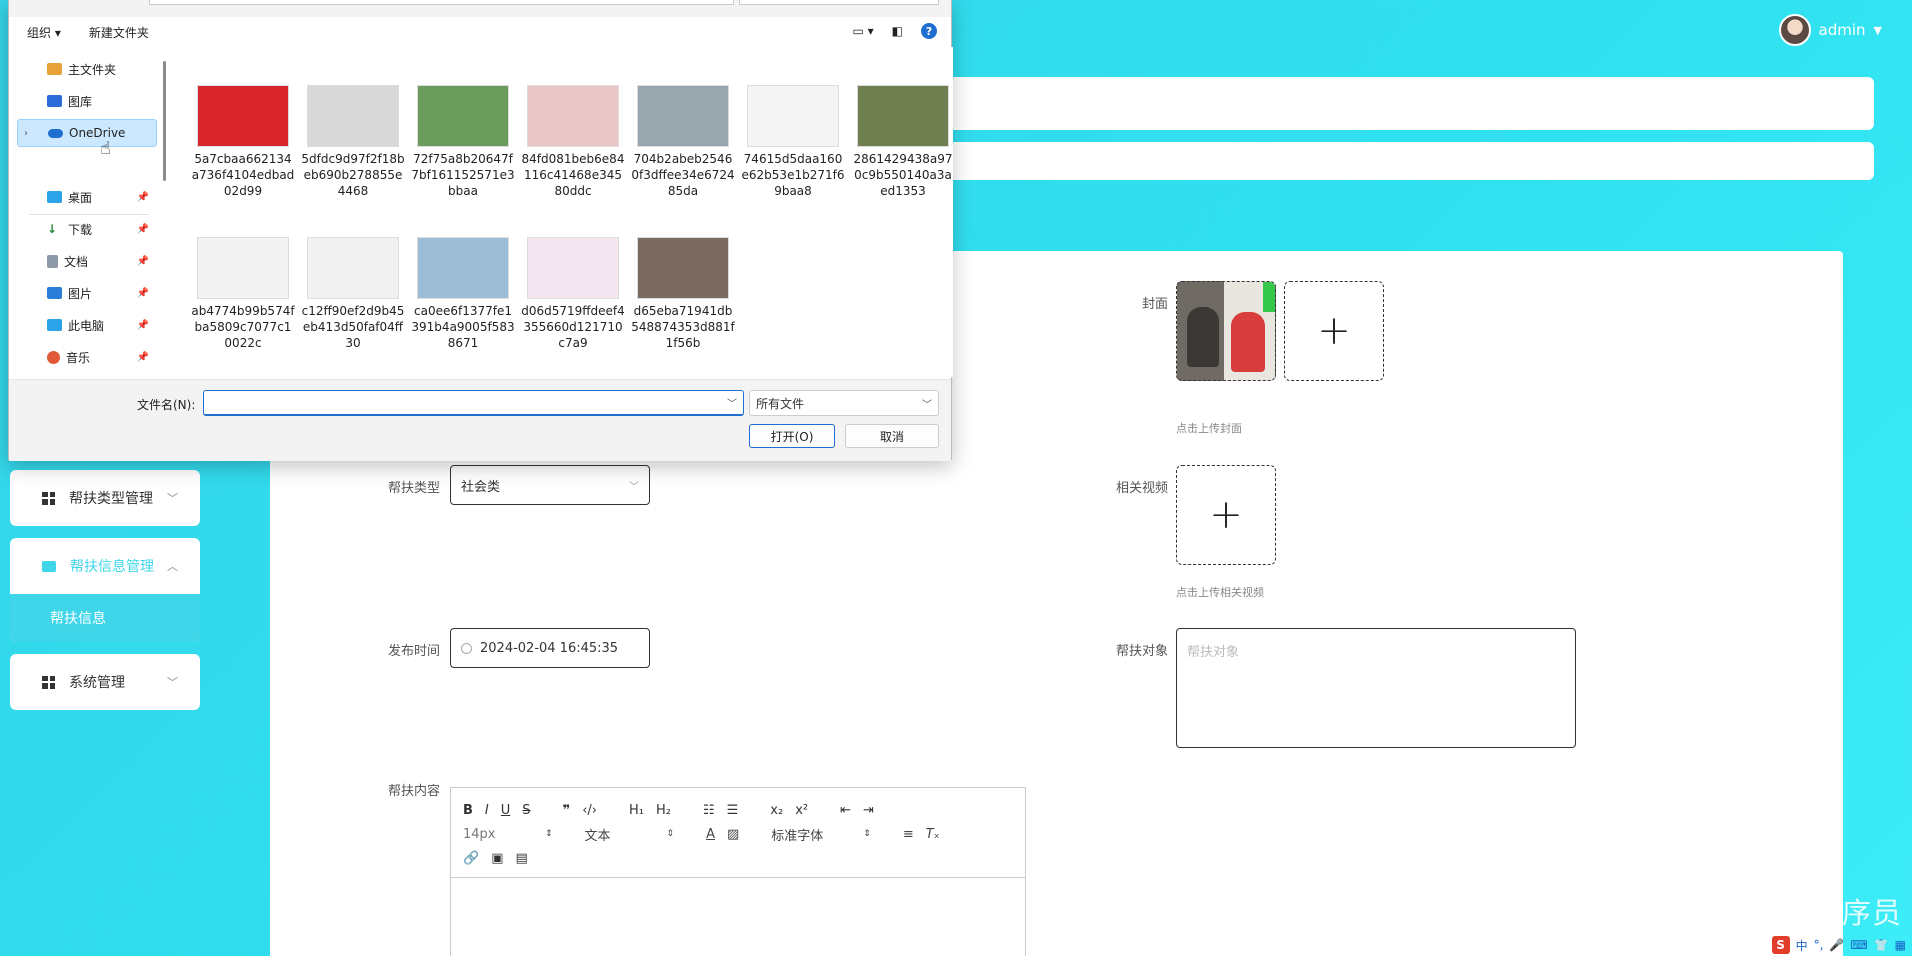  I want to click on file-item: 74615d5daa160e62b53e1b271f69baa8, so click(793, 142).